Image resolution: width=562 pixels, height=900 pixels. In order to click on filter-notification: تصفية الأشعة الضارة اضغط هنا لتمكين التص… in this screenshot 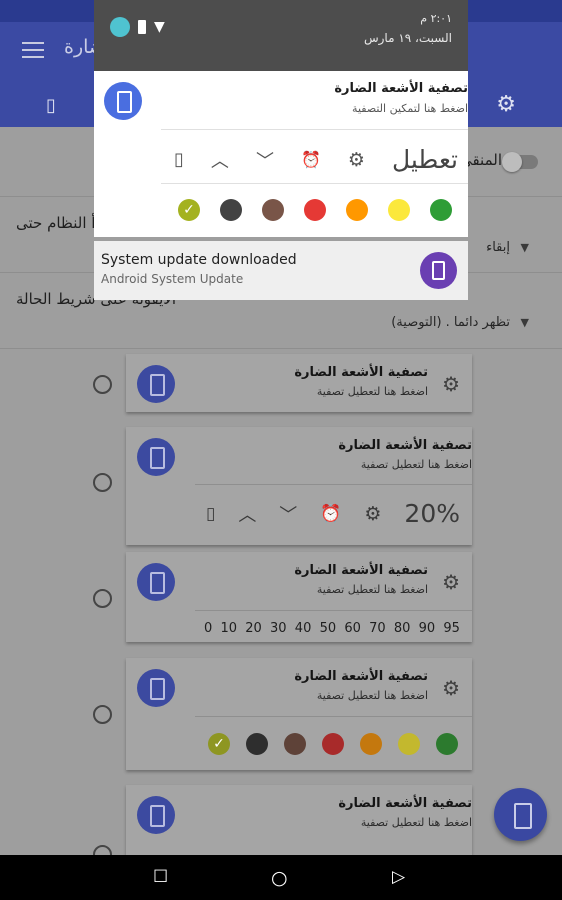, I will do `click(281, 154)`.